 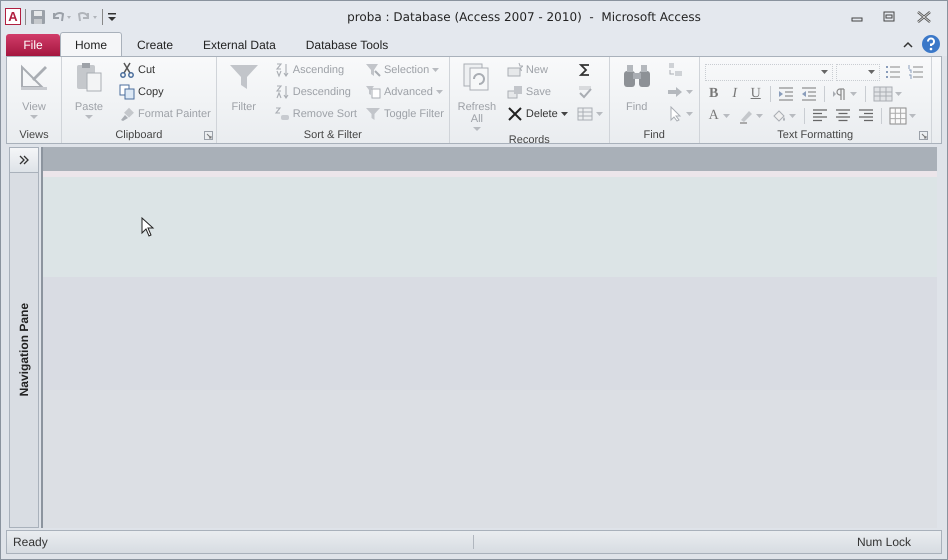 What do you see at coordinates (884, 542) in the screenshot?
I see `status-indicator: Num Lock` at bounding box center [884, 542].